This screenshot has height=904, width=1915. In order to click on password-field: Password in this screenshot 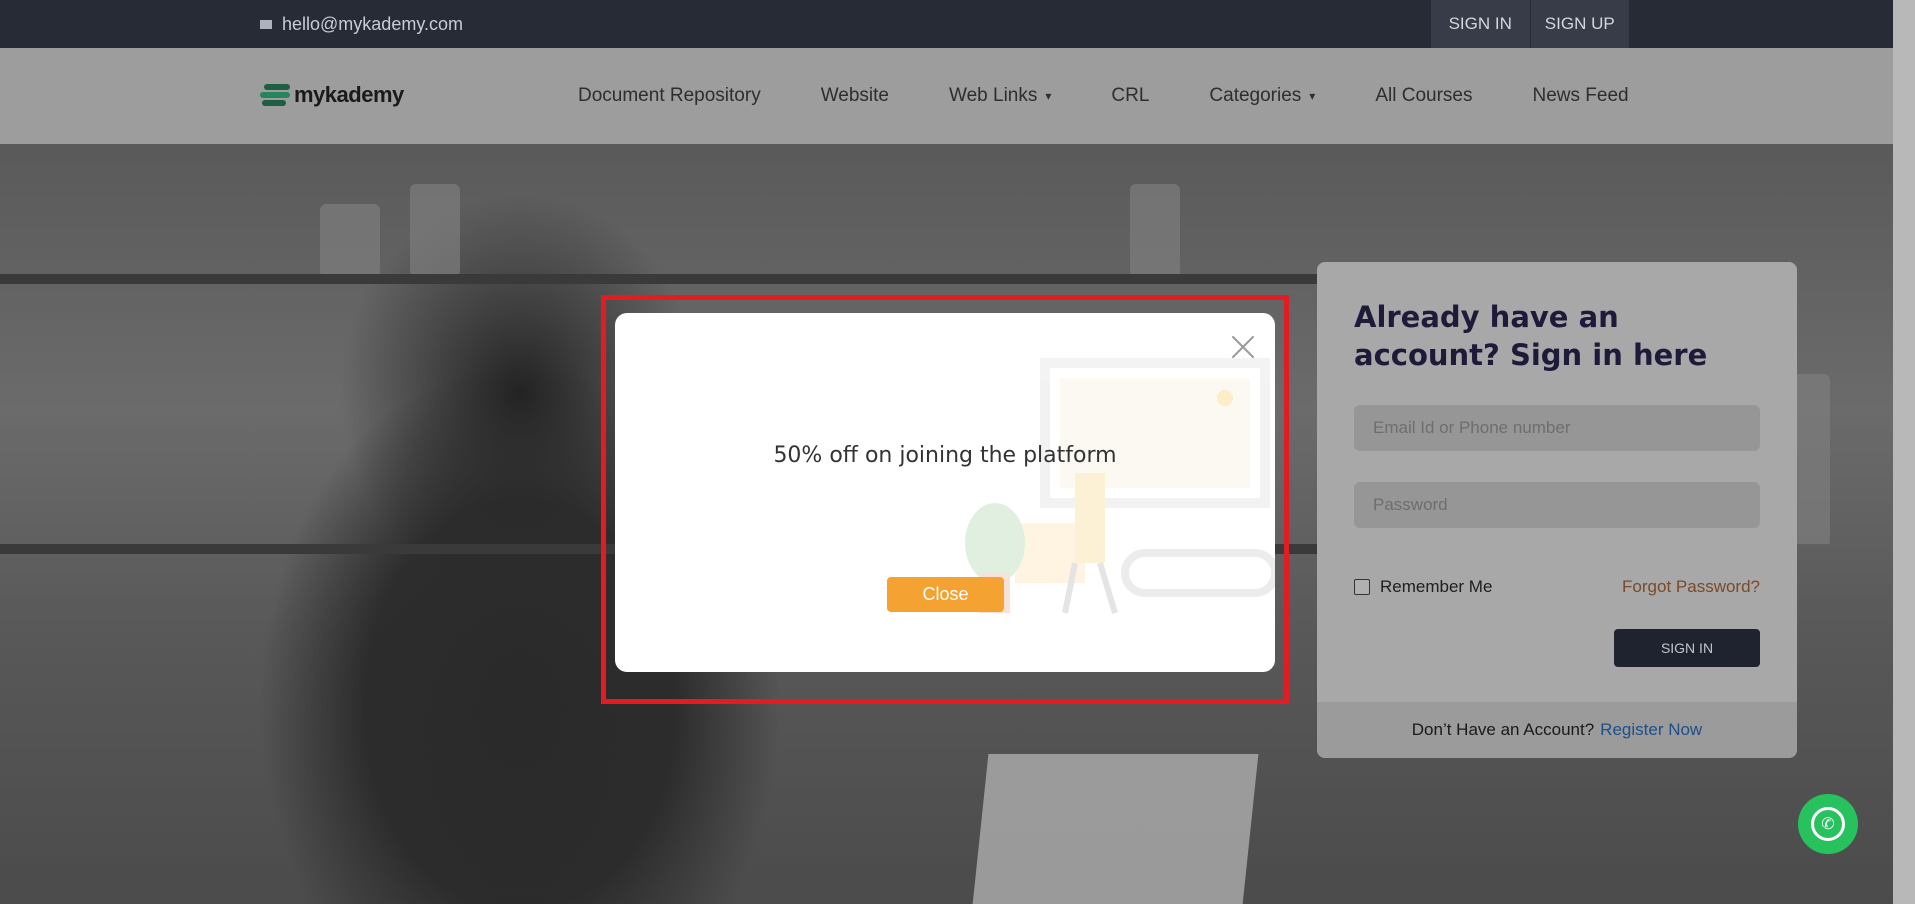, I will do `click(1557, 505)`.